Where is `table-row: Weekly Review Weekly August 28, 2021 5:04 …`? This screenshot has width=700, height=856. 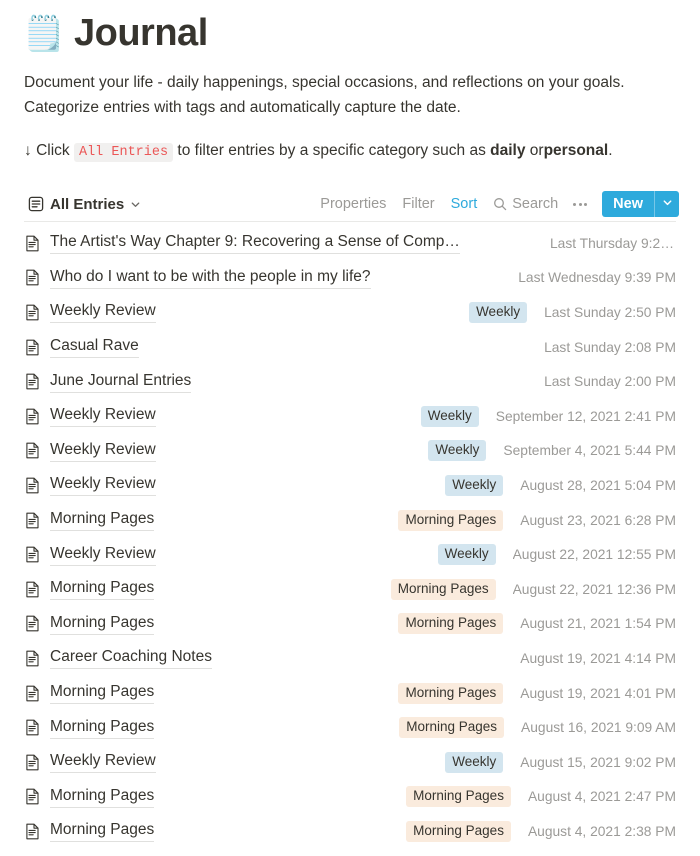 table-row: Weekly Review Weekly August 28, 2021 5:04 … is located at coordinates (350, 485).